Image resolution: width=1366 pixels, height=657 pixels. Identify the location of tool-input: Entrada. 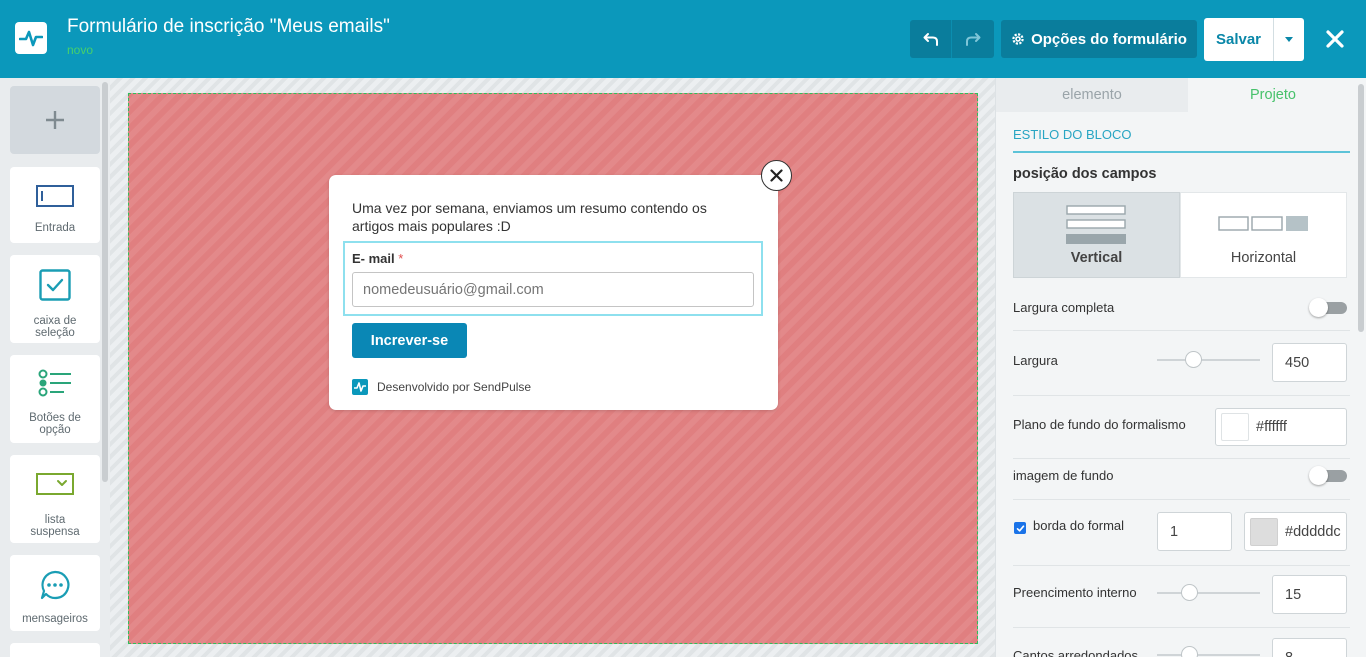
(55, 205).